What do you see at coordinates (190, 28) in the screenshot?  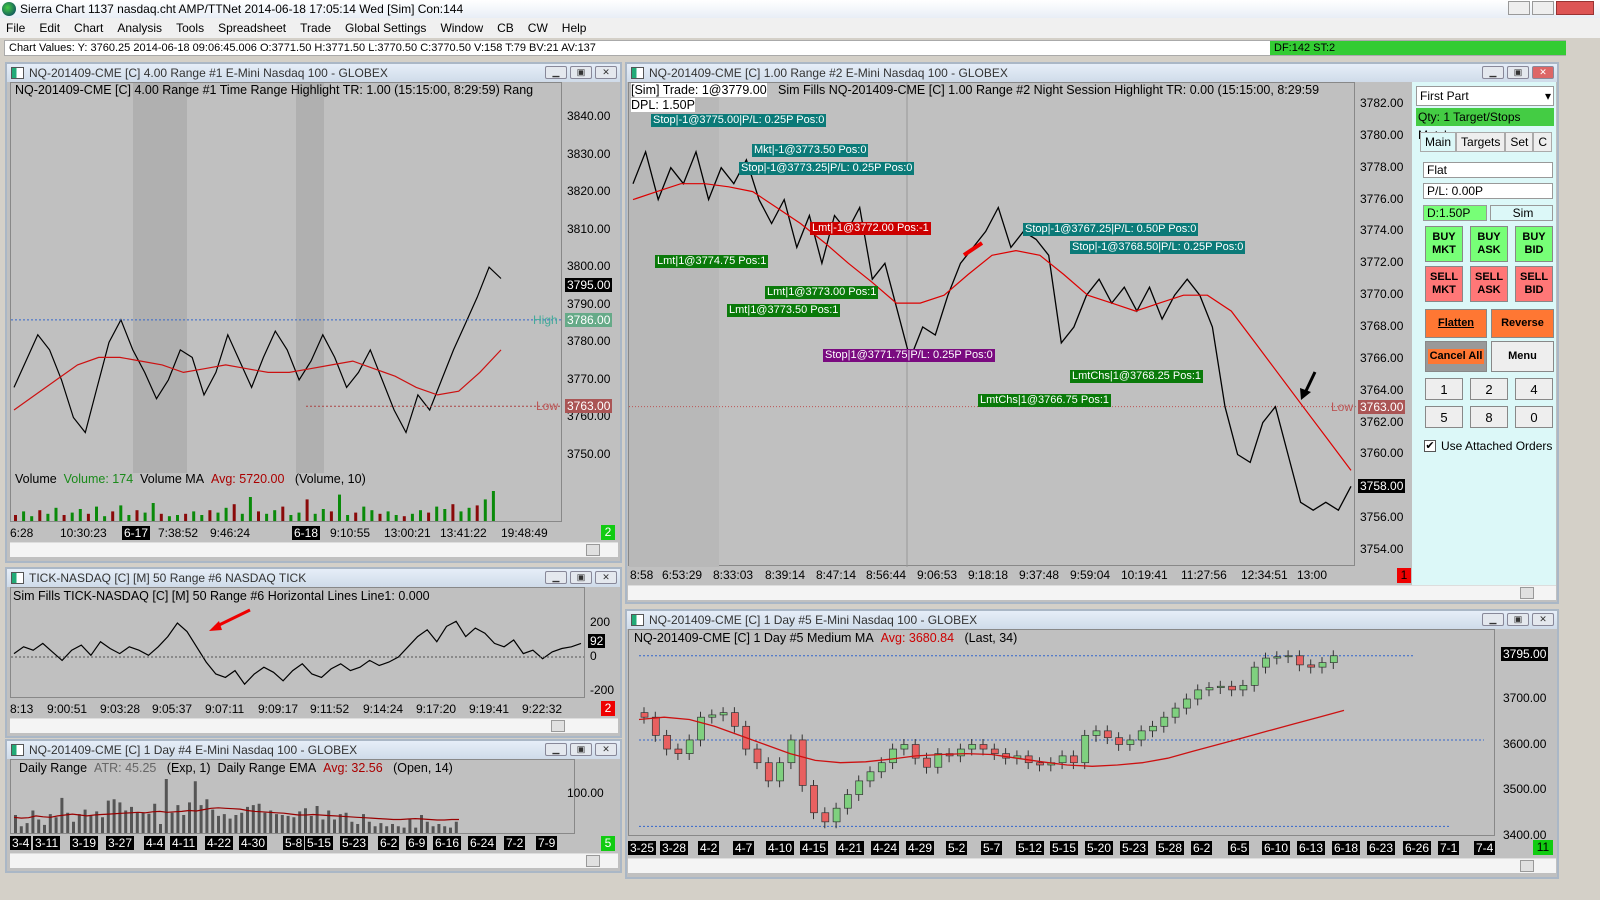 I see `menu-tools: Tools` at bounding box center [190, 28].